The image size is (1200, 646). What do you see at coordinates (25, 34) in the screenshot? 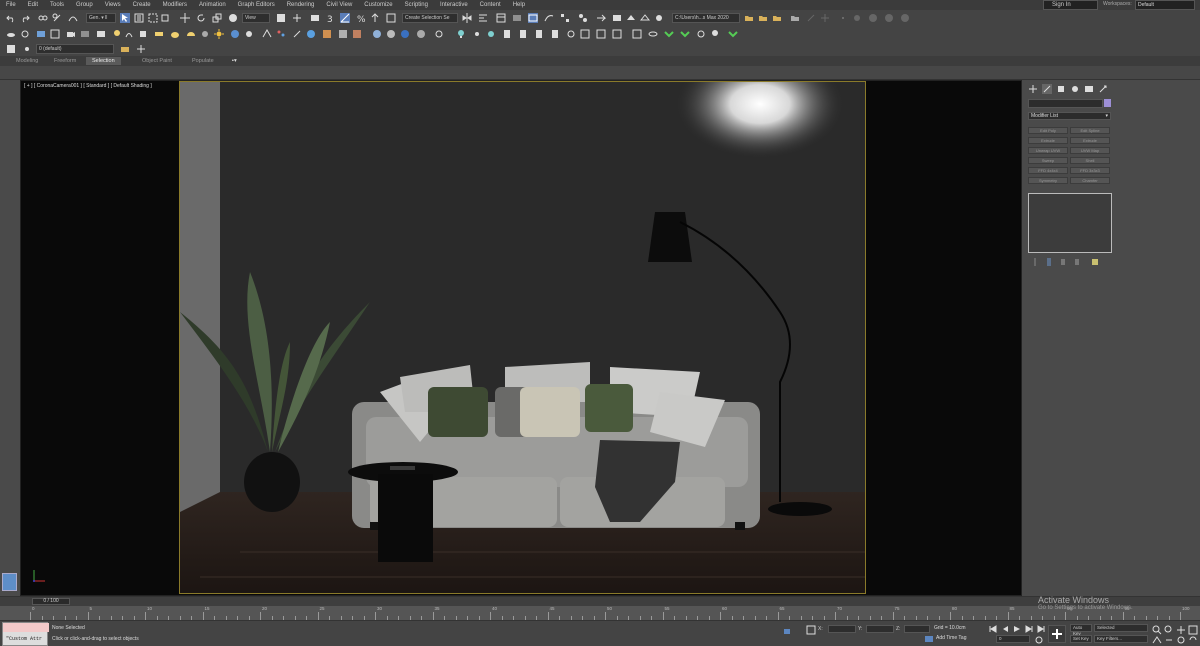
I see `orbit-icon` at bounding box center [25, 34].